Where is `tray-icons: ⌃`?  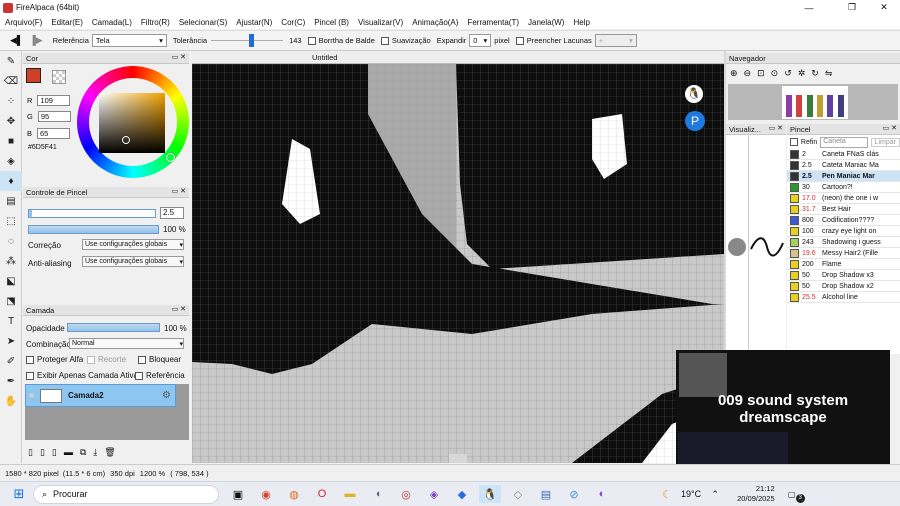 tray-icons: ⌃ is located at coordinates (715, 494).